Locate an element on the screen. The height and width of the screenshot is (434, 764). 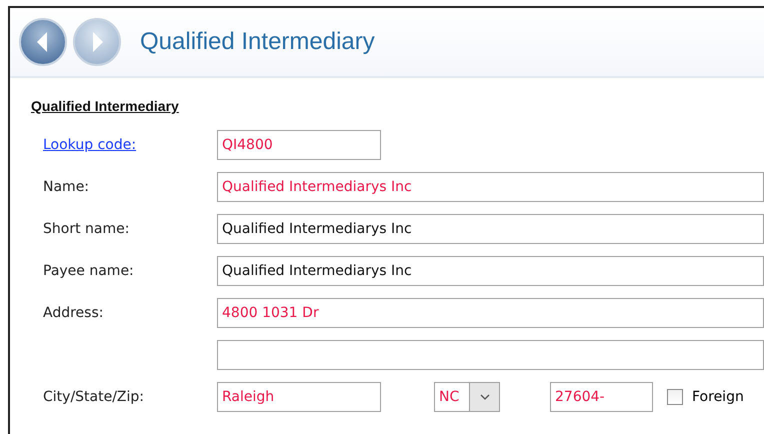
dropdown-button is located at coordinates (485, 397).